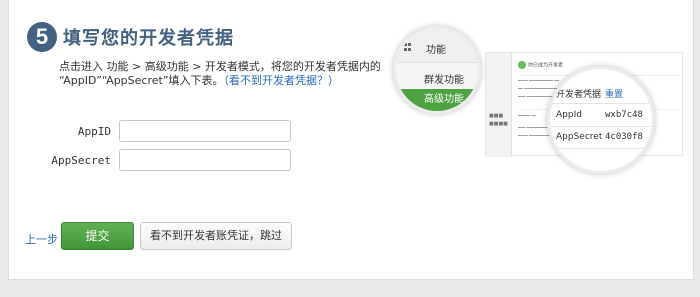 The height and width of the screenshot is (297, 700). I want to click on description-line-2: “AppID”“AppSecret”填入下表。, so click(141, 80).